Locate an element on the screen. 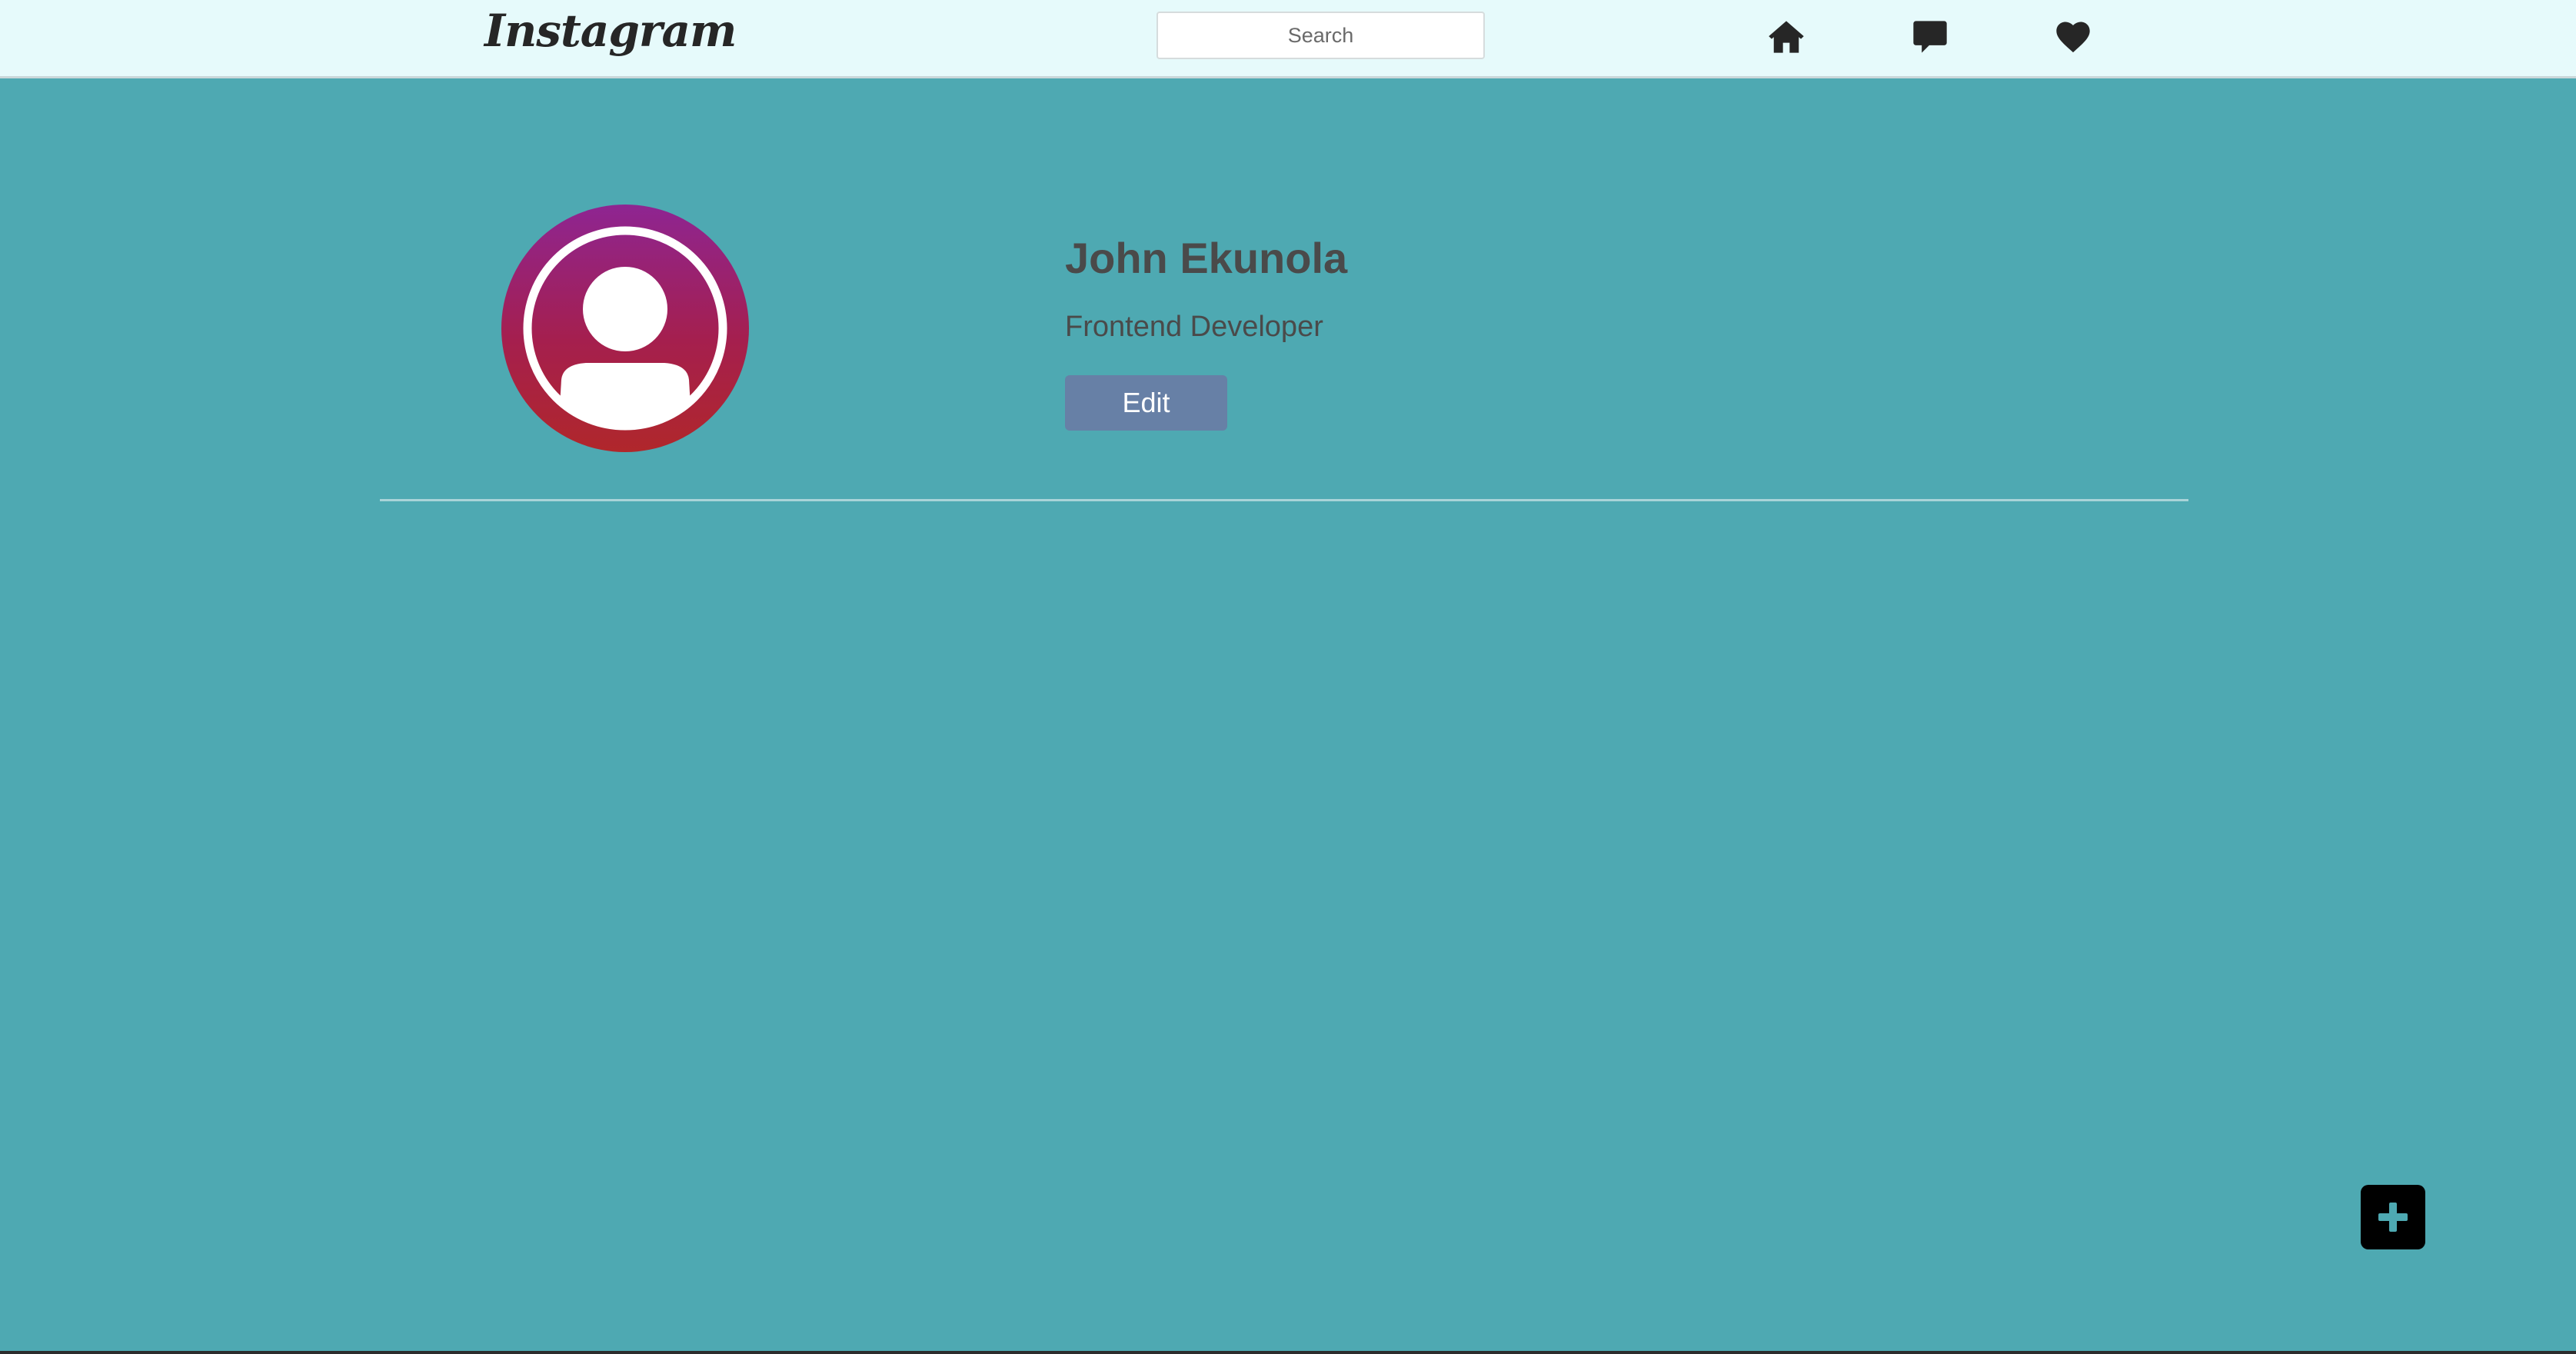 The image size is (2576, 1354). bottom-border is located at coordinates (1288, 1353).